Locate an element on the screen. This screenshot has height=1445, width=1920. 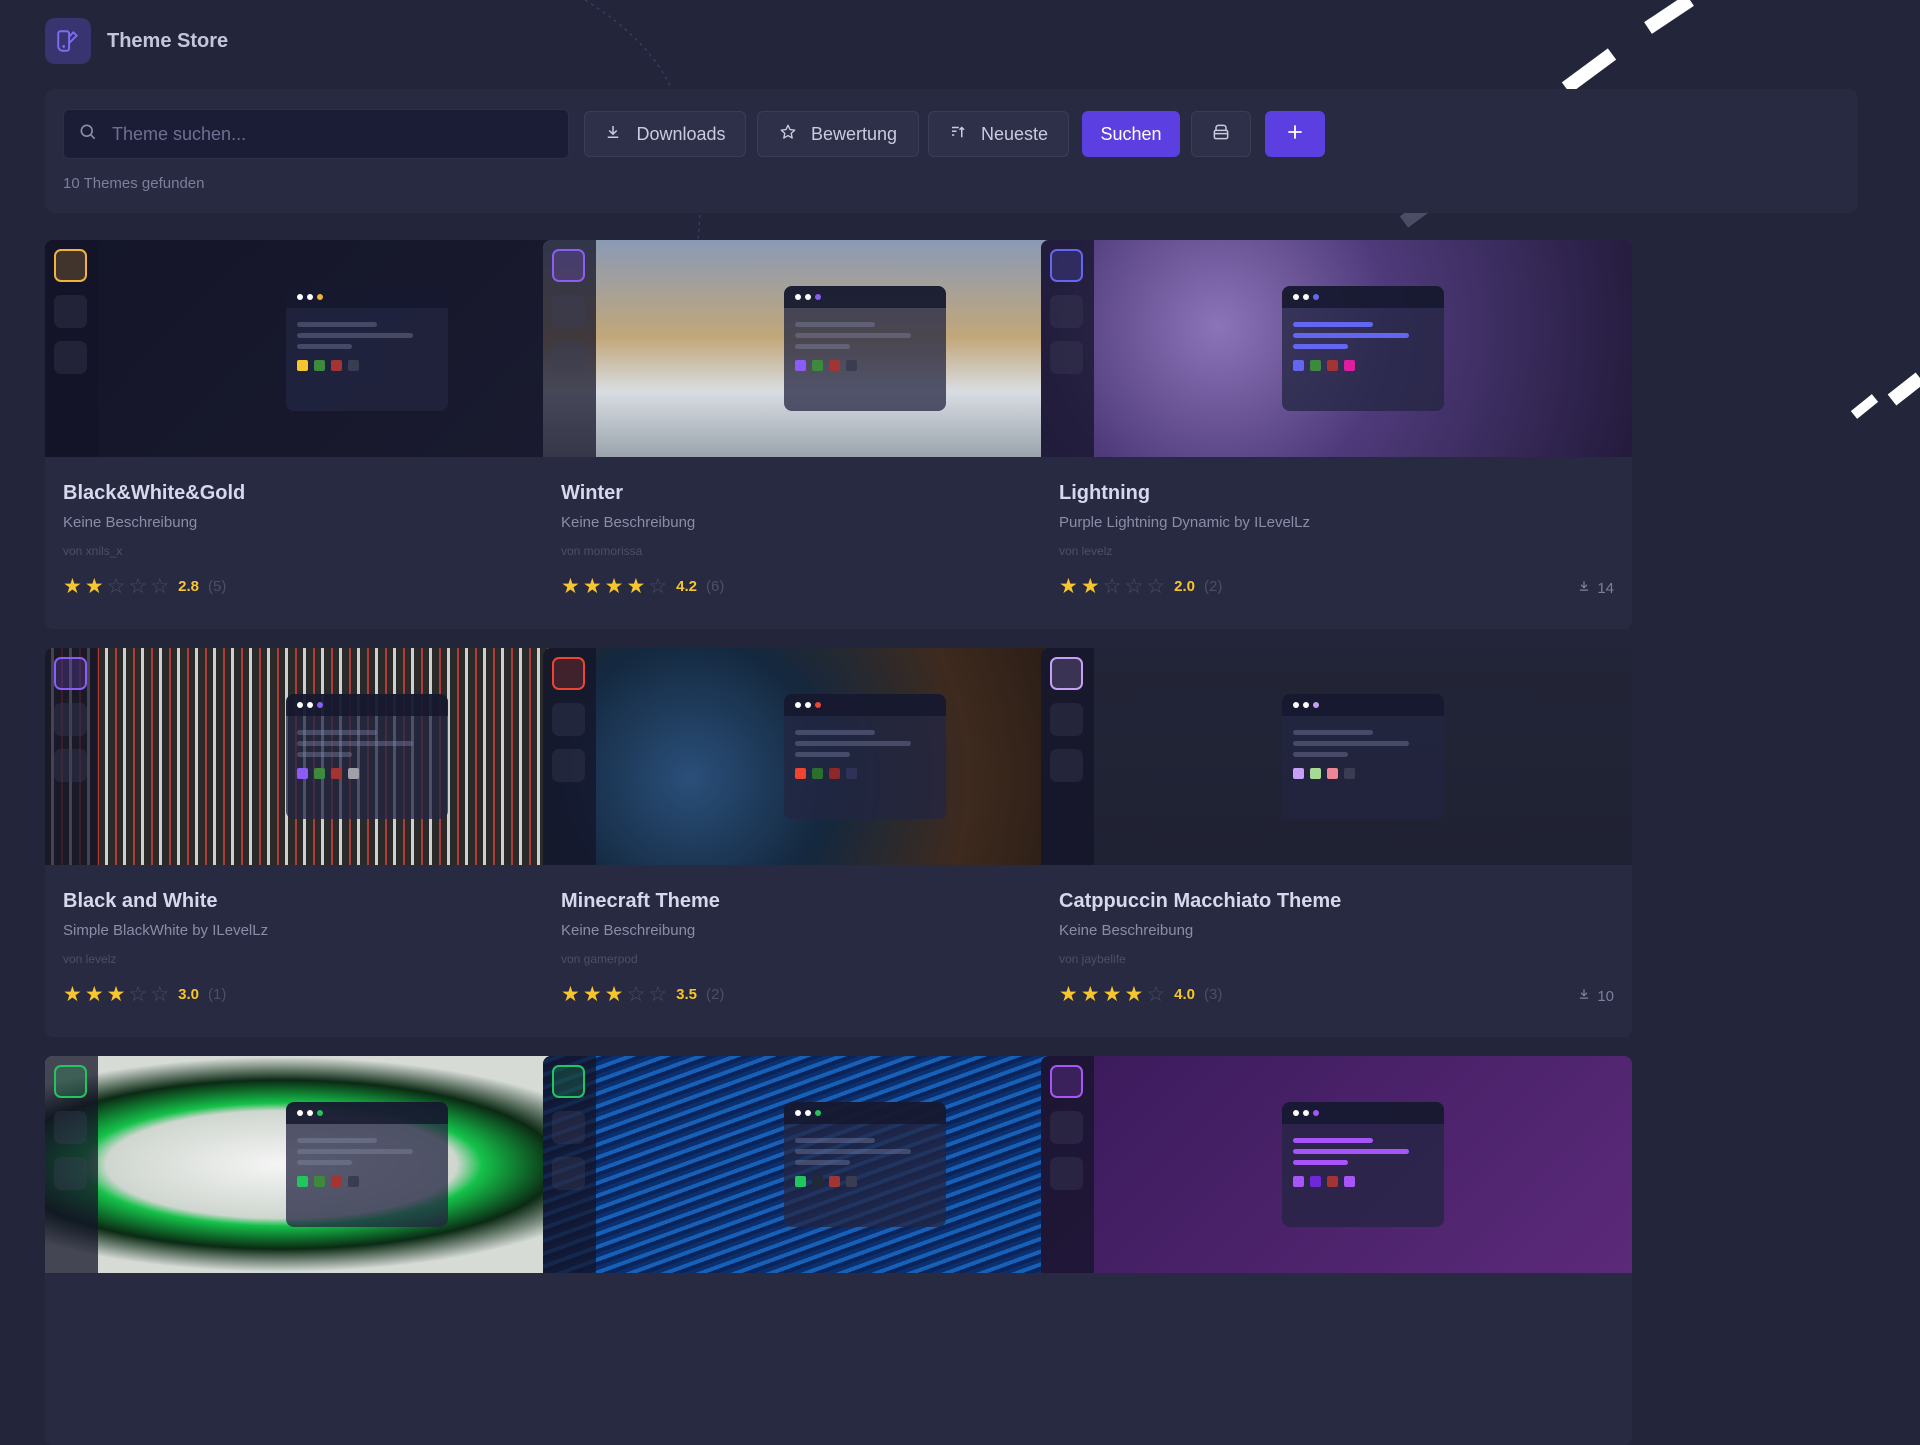
star-icon is located at coordinates (788, 134).